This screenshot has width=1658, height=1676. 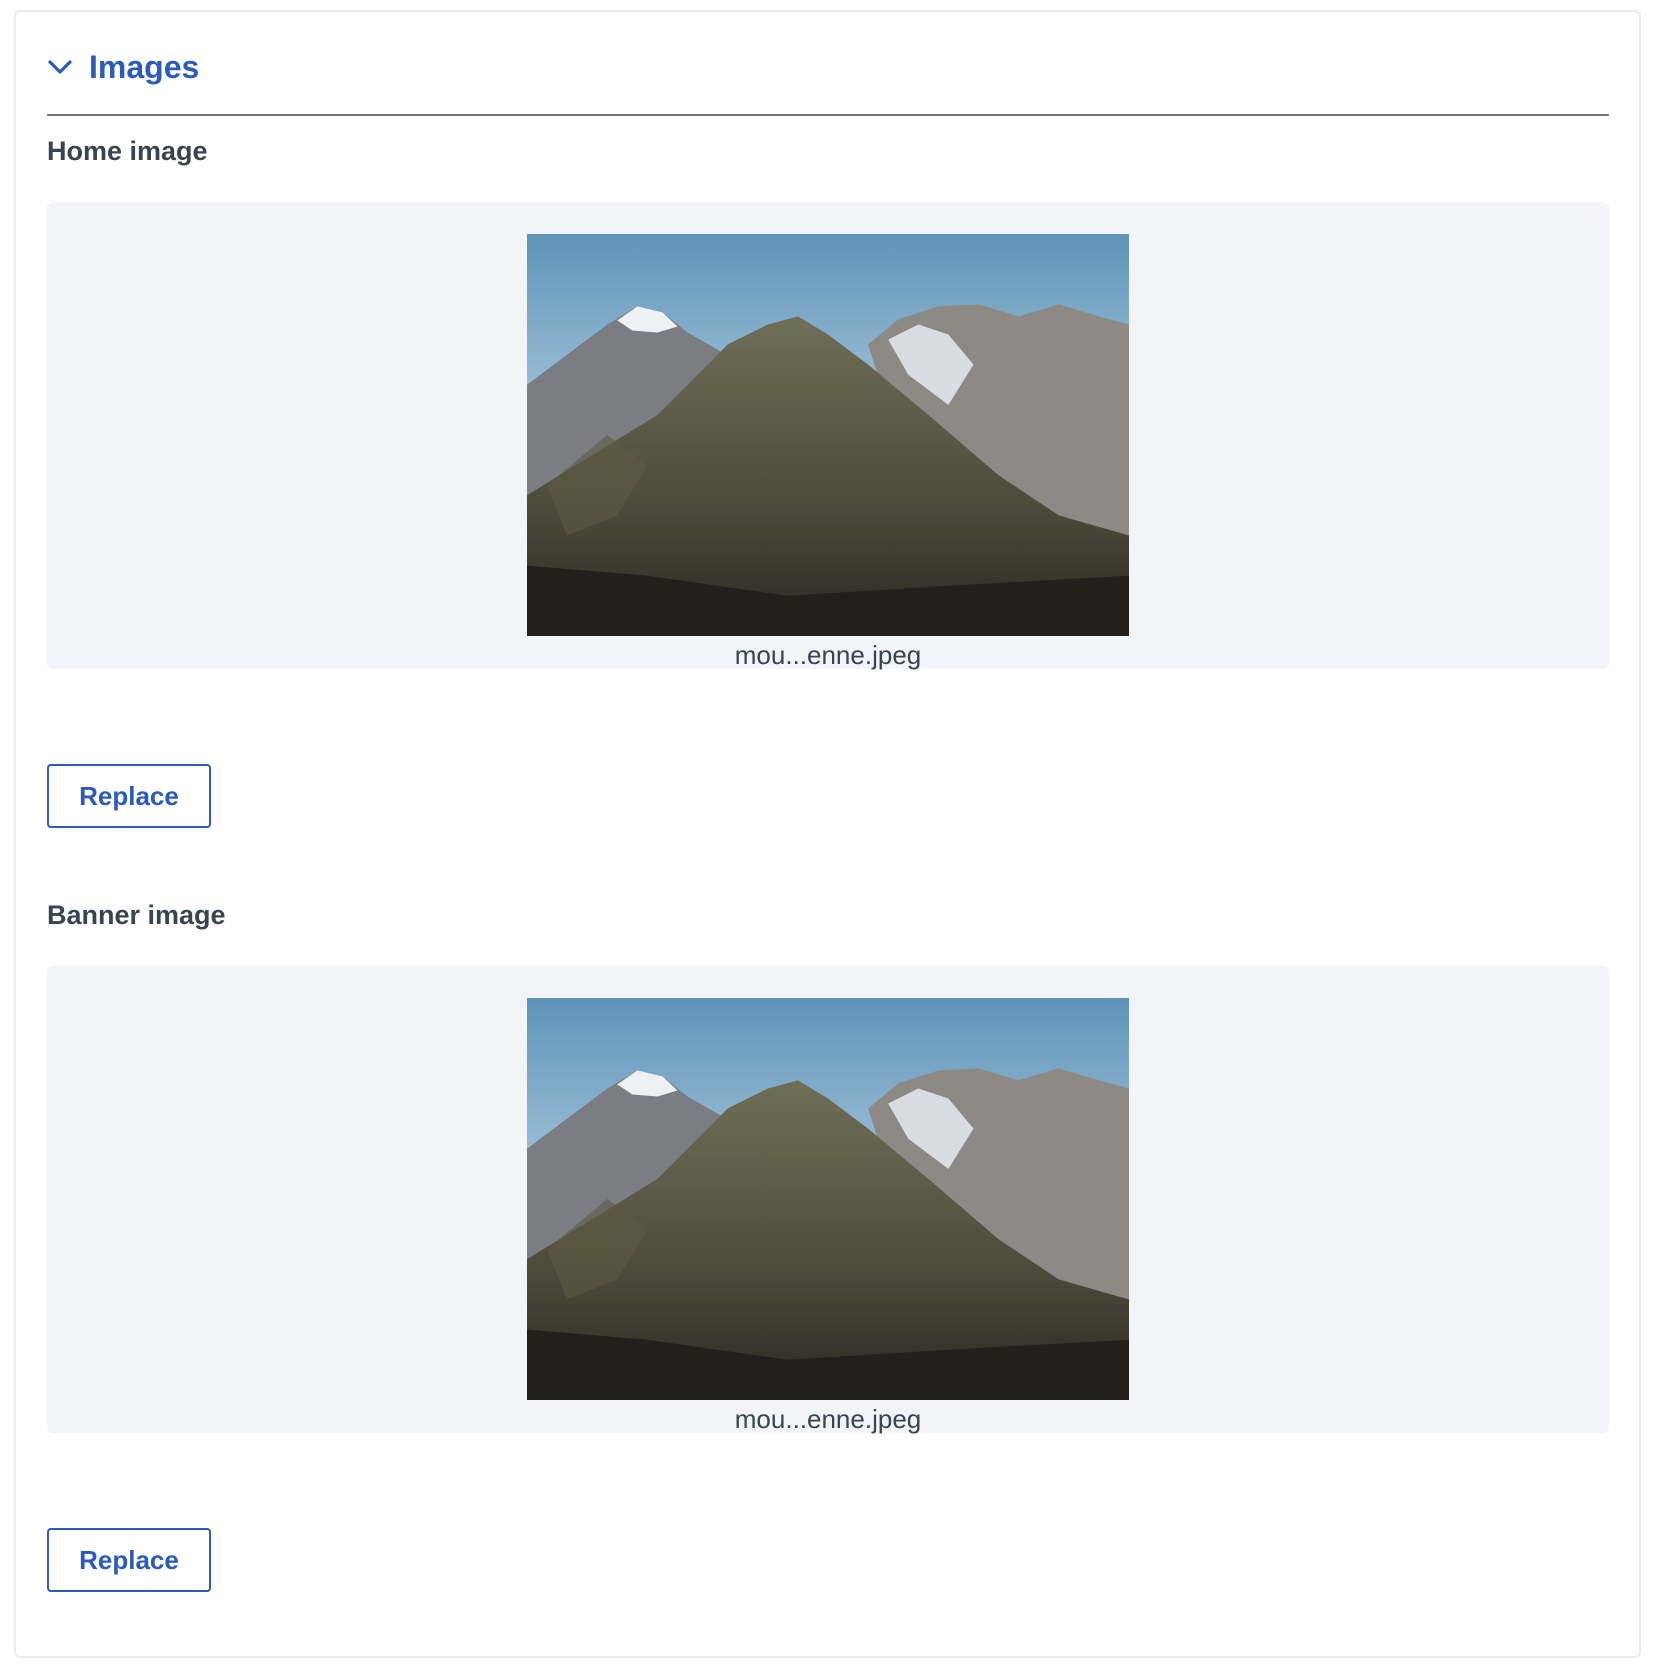 What do you see at coordinates (144, 66) in the screenshot?
I see `section-title: Images` at bounding box center [144, 66].